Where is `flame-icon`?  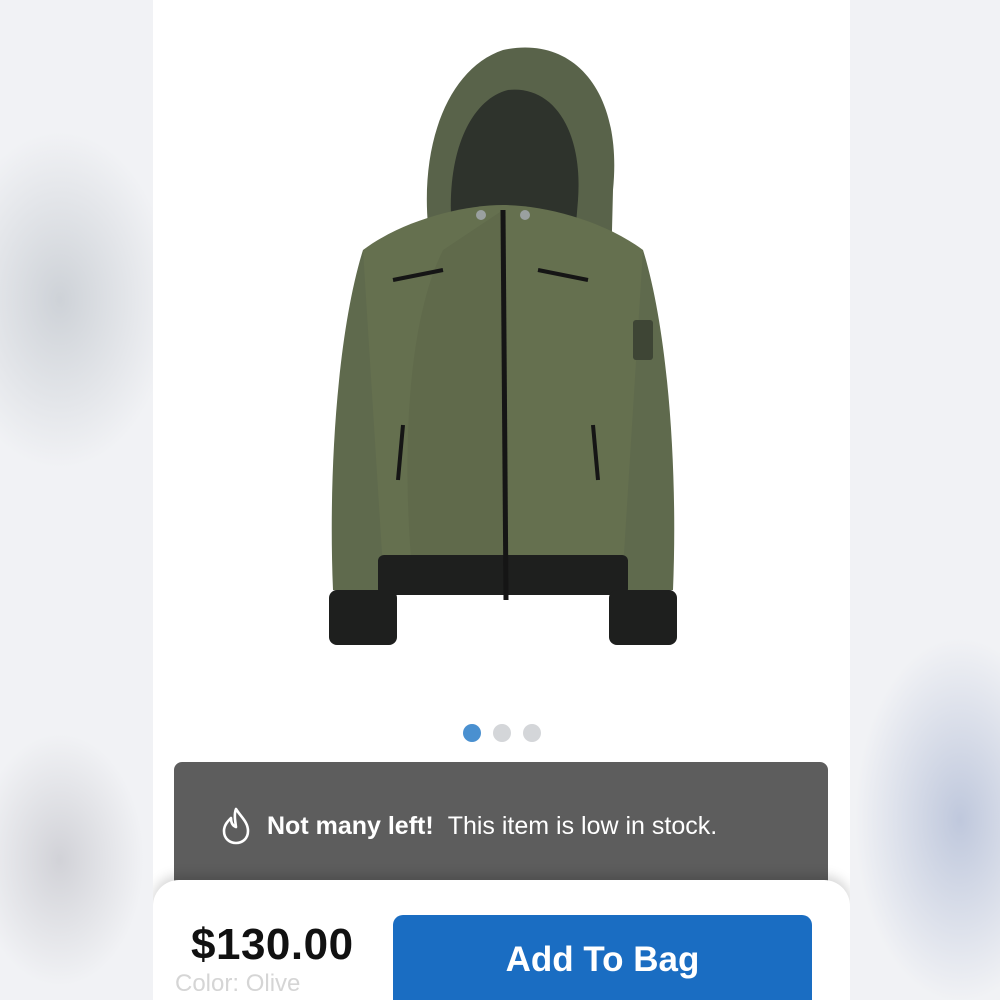 flame-icon is located at coordinates (236, 826).